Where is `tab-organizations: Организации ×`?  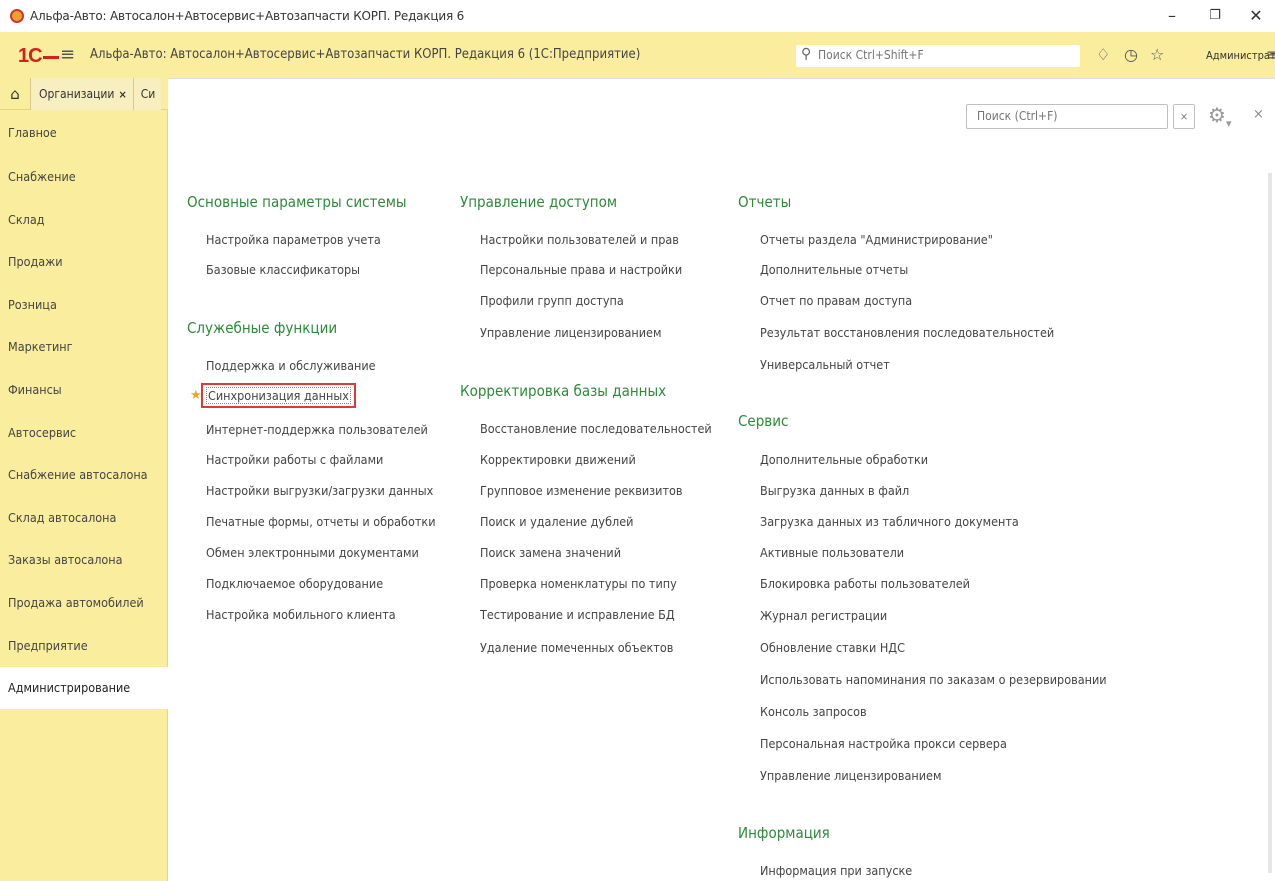
tab-organizations: Организации × is located at coordinates (81, 93).